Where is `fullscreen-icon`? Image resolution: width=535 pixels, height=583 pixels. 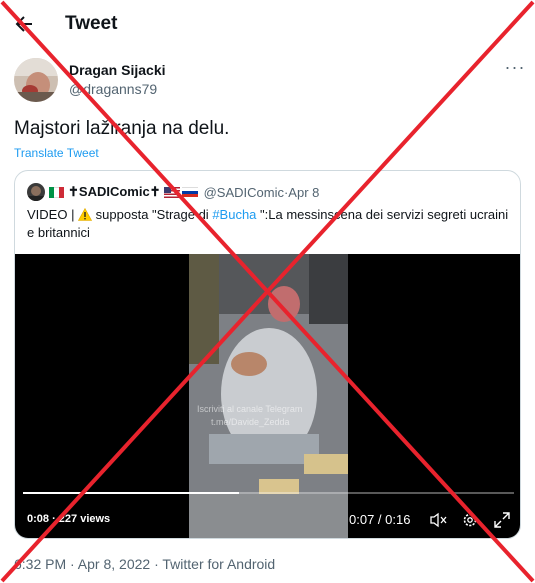
fullscreen-icon is located at coordinates (502, 520).